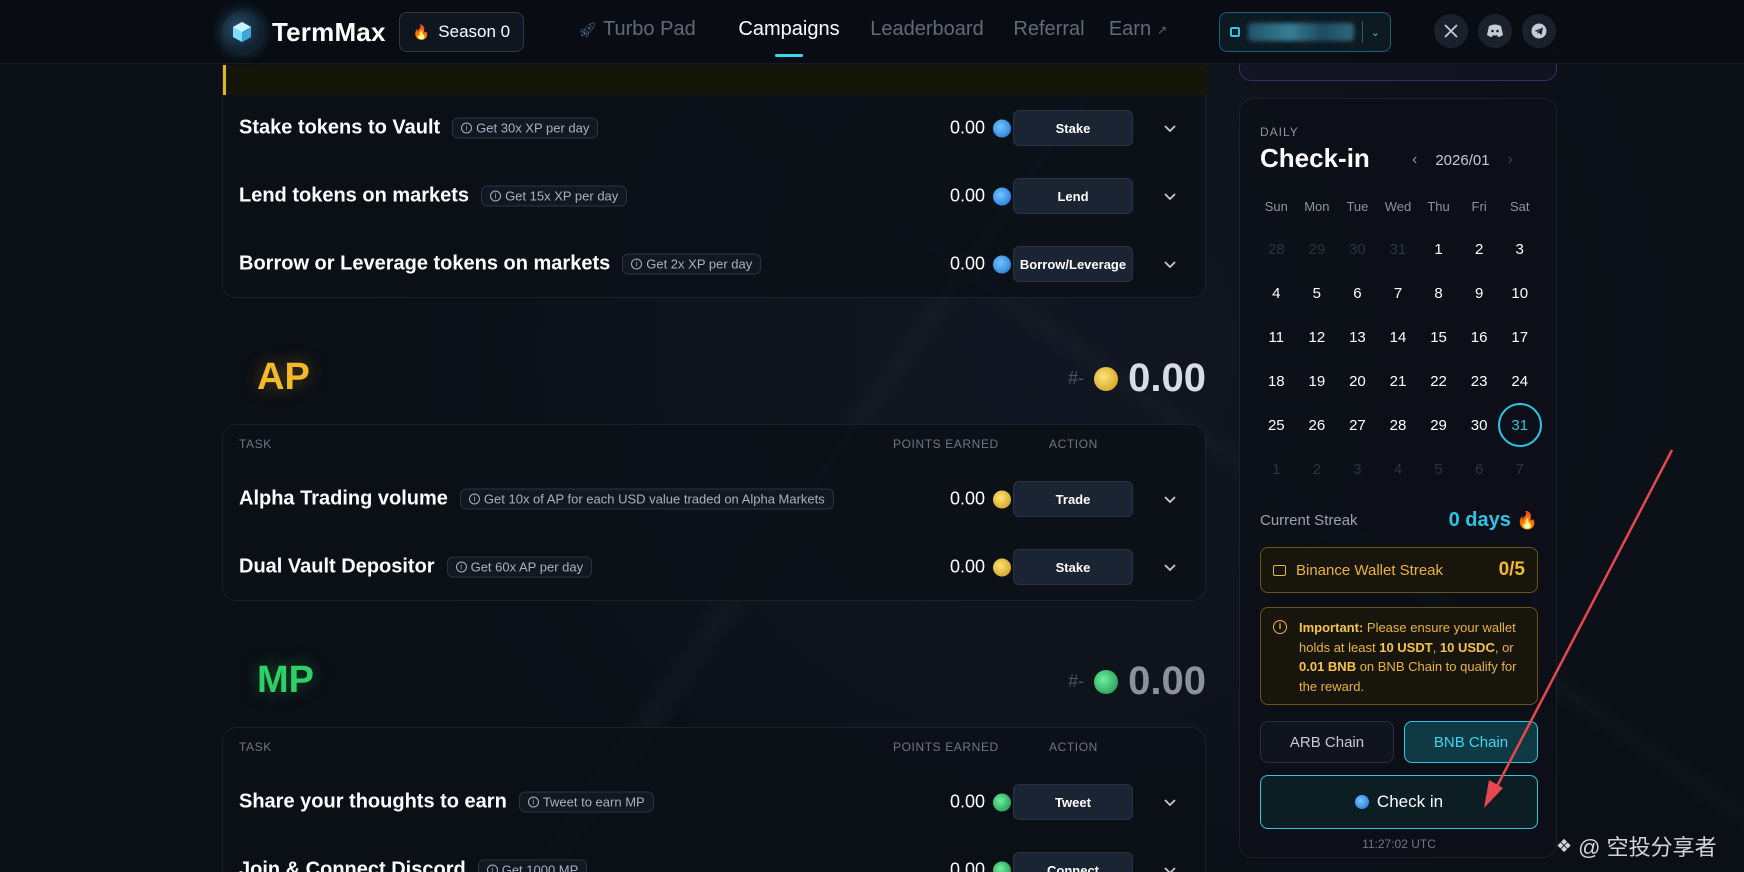 This screenshot has height=872, width=1744. I want to click on calendar-day: 27, so click(1357, 425).